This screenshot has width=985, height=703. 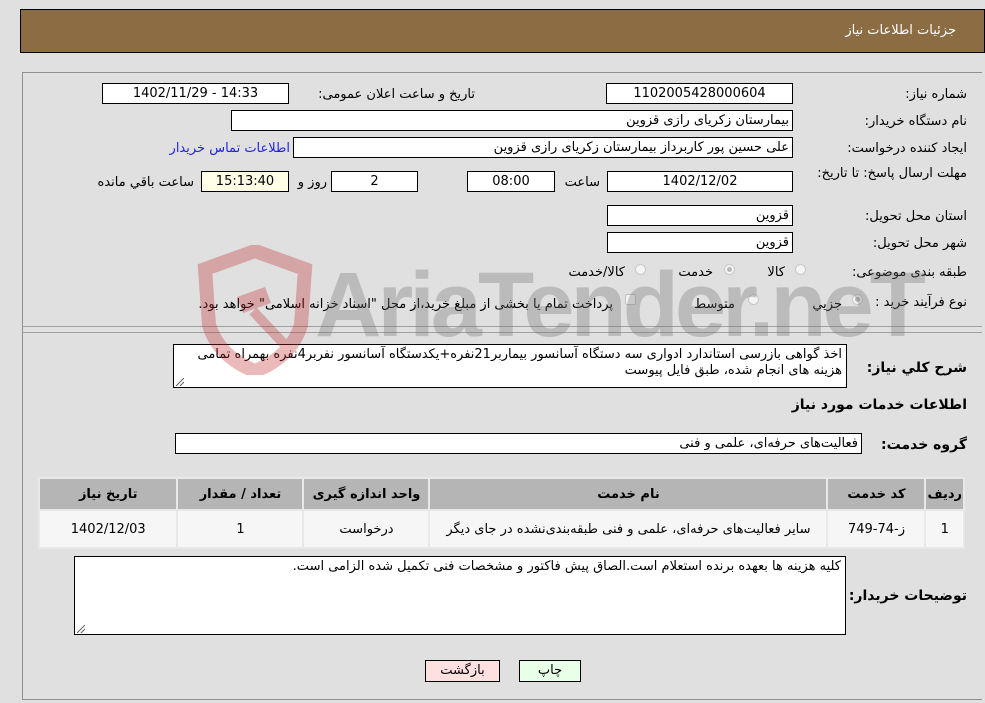 I want to click on page-header: جزئیات اطلاعات نیاز, so click(x=502, y=31).